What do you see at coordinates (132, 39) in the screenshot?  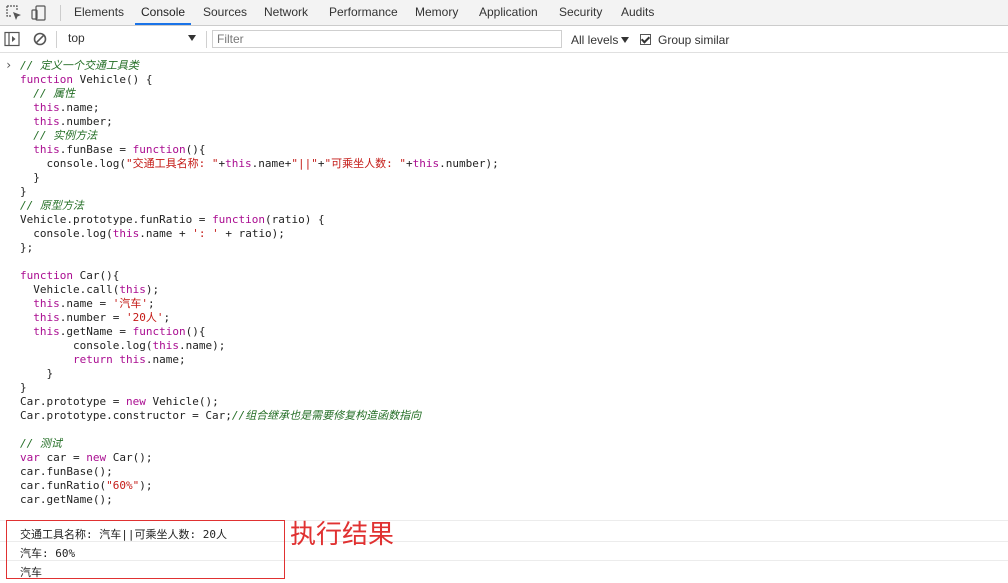 I see `context-selector: top` at bounding box center [132, 39].